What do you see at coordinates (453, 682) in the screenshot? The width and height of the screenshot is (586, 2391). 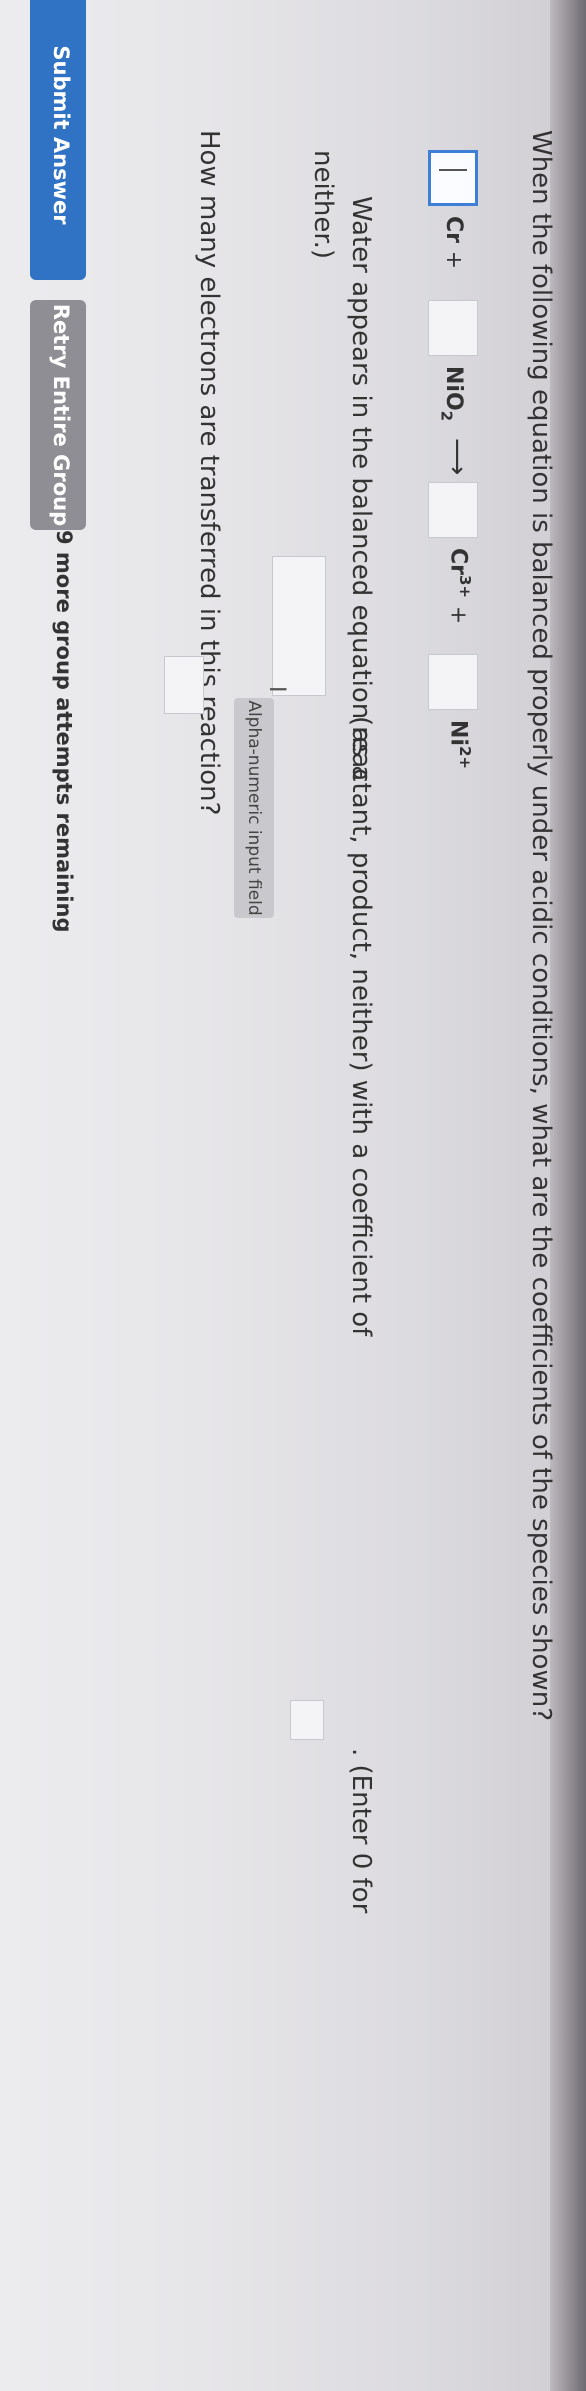 I see `coefficient-input-ni2` at bounding box center [453, 682].